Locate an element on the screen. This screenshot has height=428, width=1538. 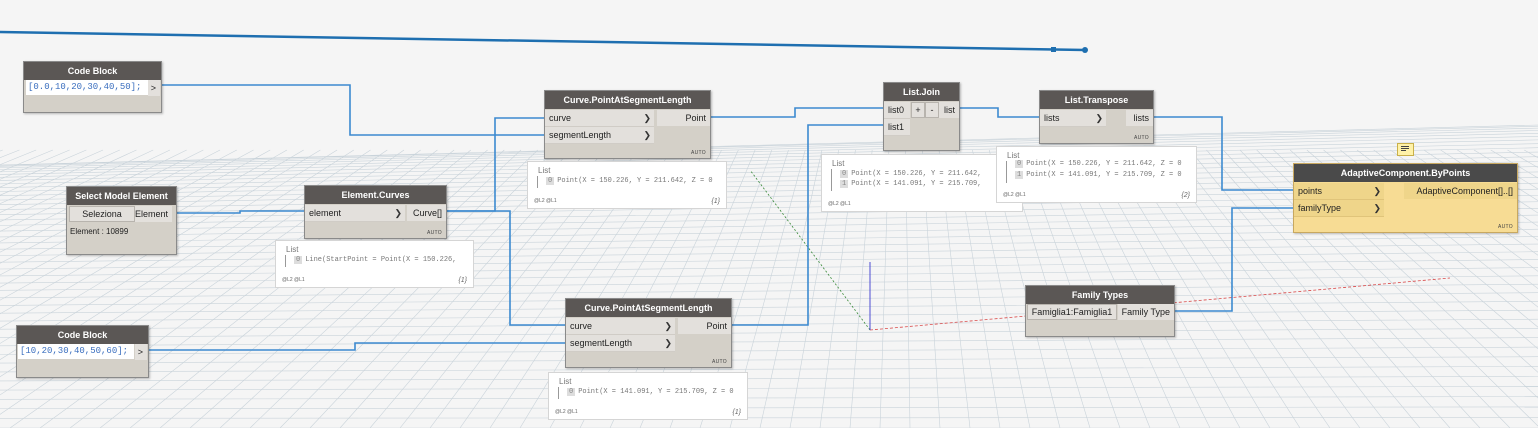
node-title: Code Block is located at coordinates (82, 335).